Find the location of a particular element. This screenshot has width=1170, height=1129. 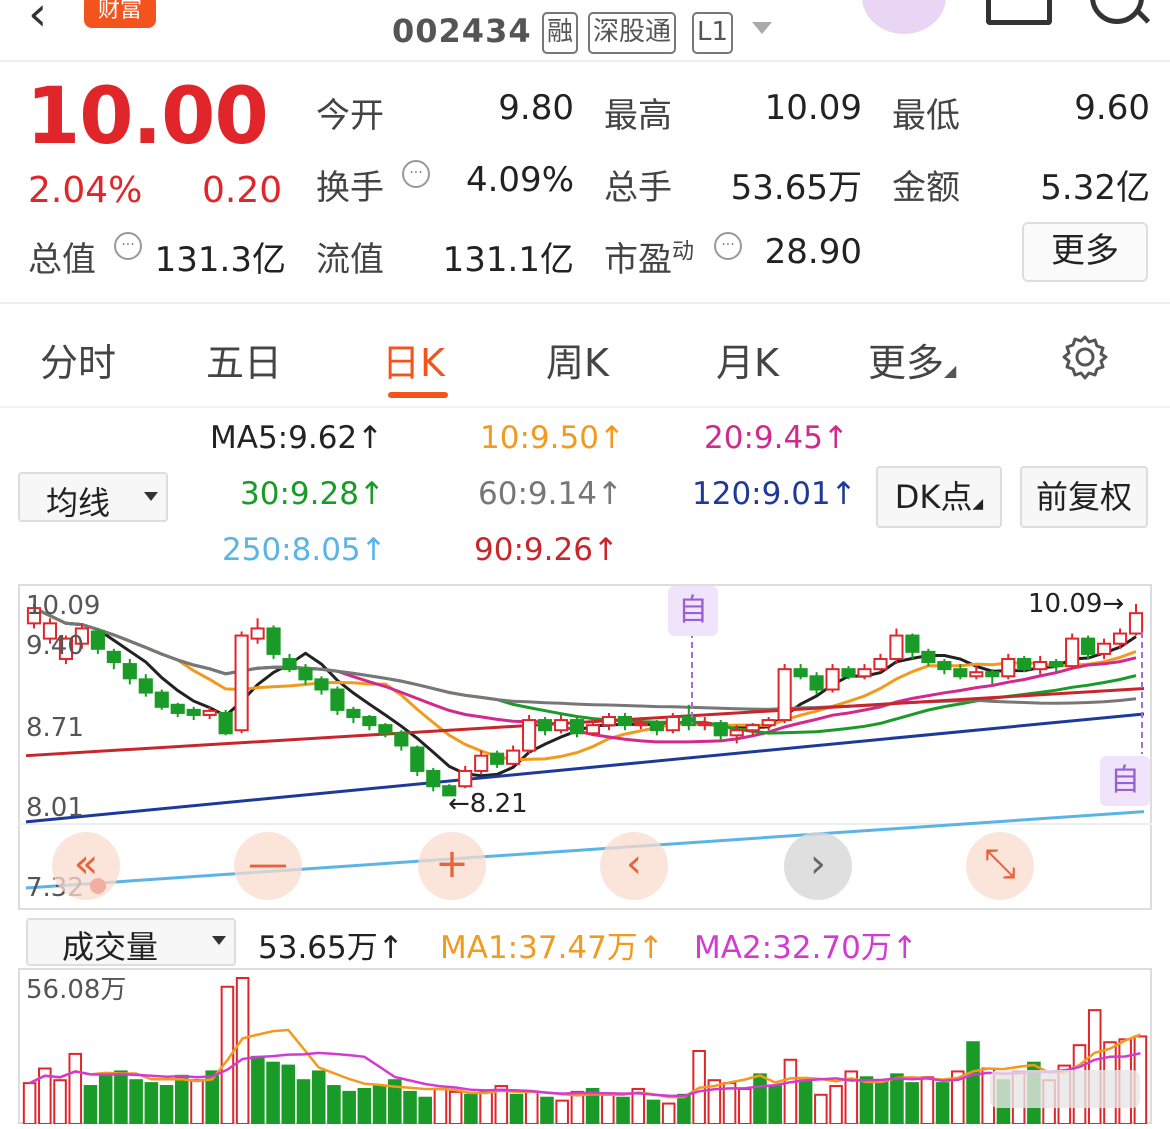

volume-selector: 成交量 is located at coordinates (131, 942).